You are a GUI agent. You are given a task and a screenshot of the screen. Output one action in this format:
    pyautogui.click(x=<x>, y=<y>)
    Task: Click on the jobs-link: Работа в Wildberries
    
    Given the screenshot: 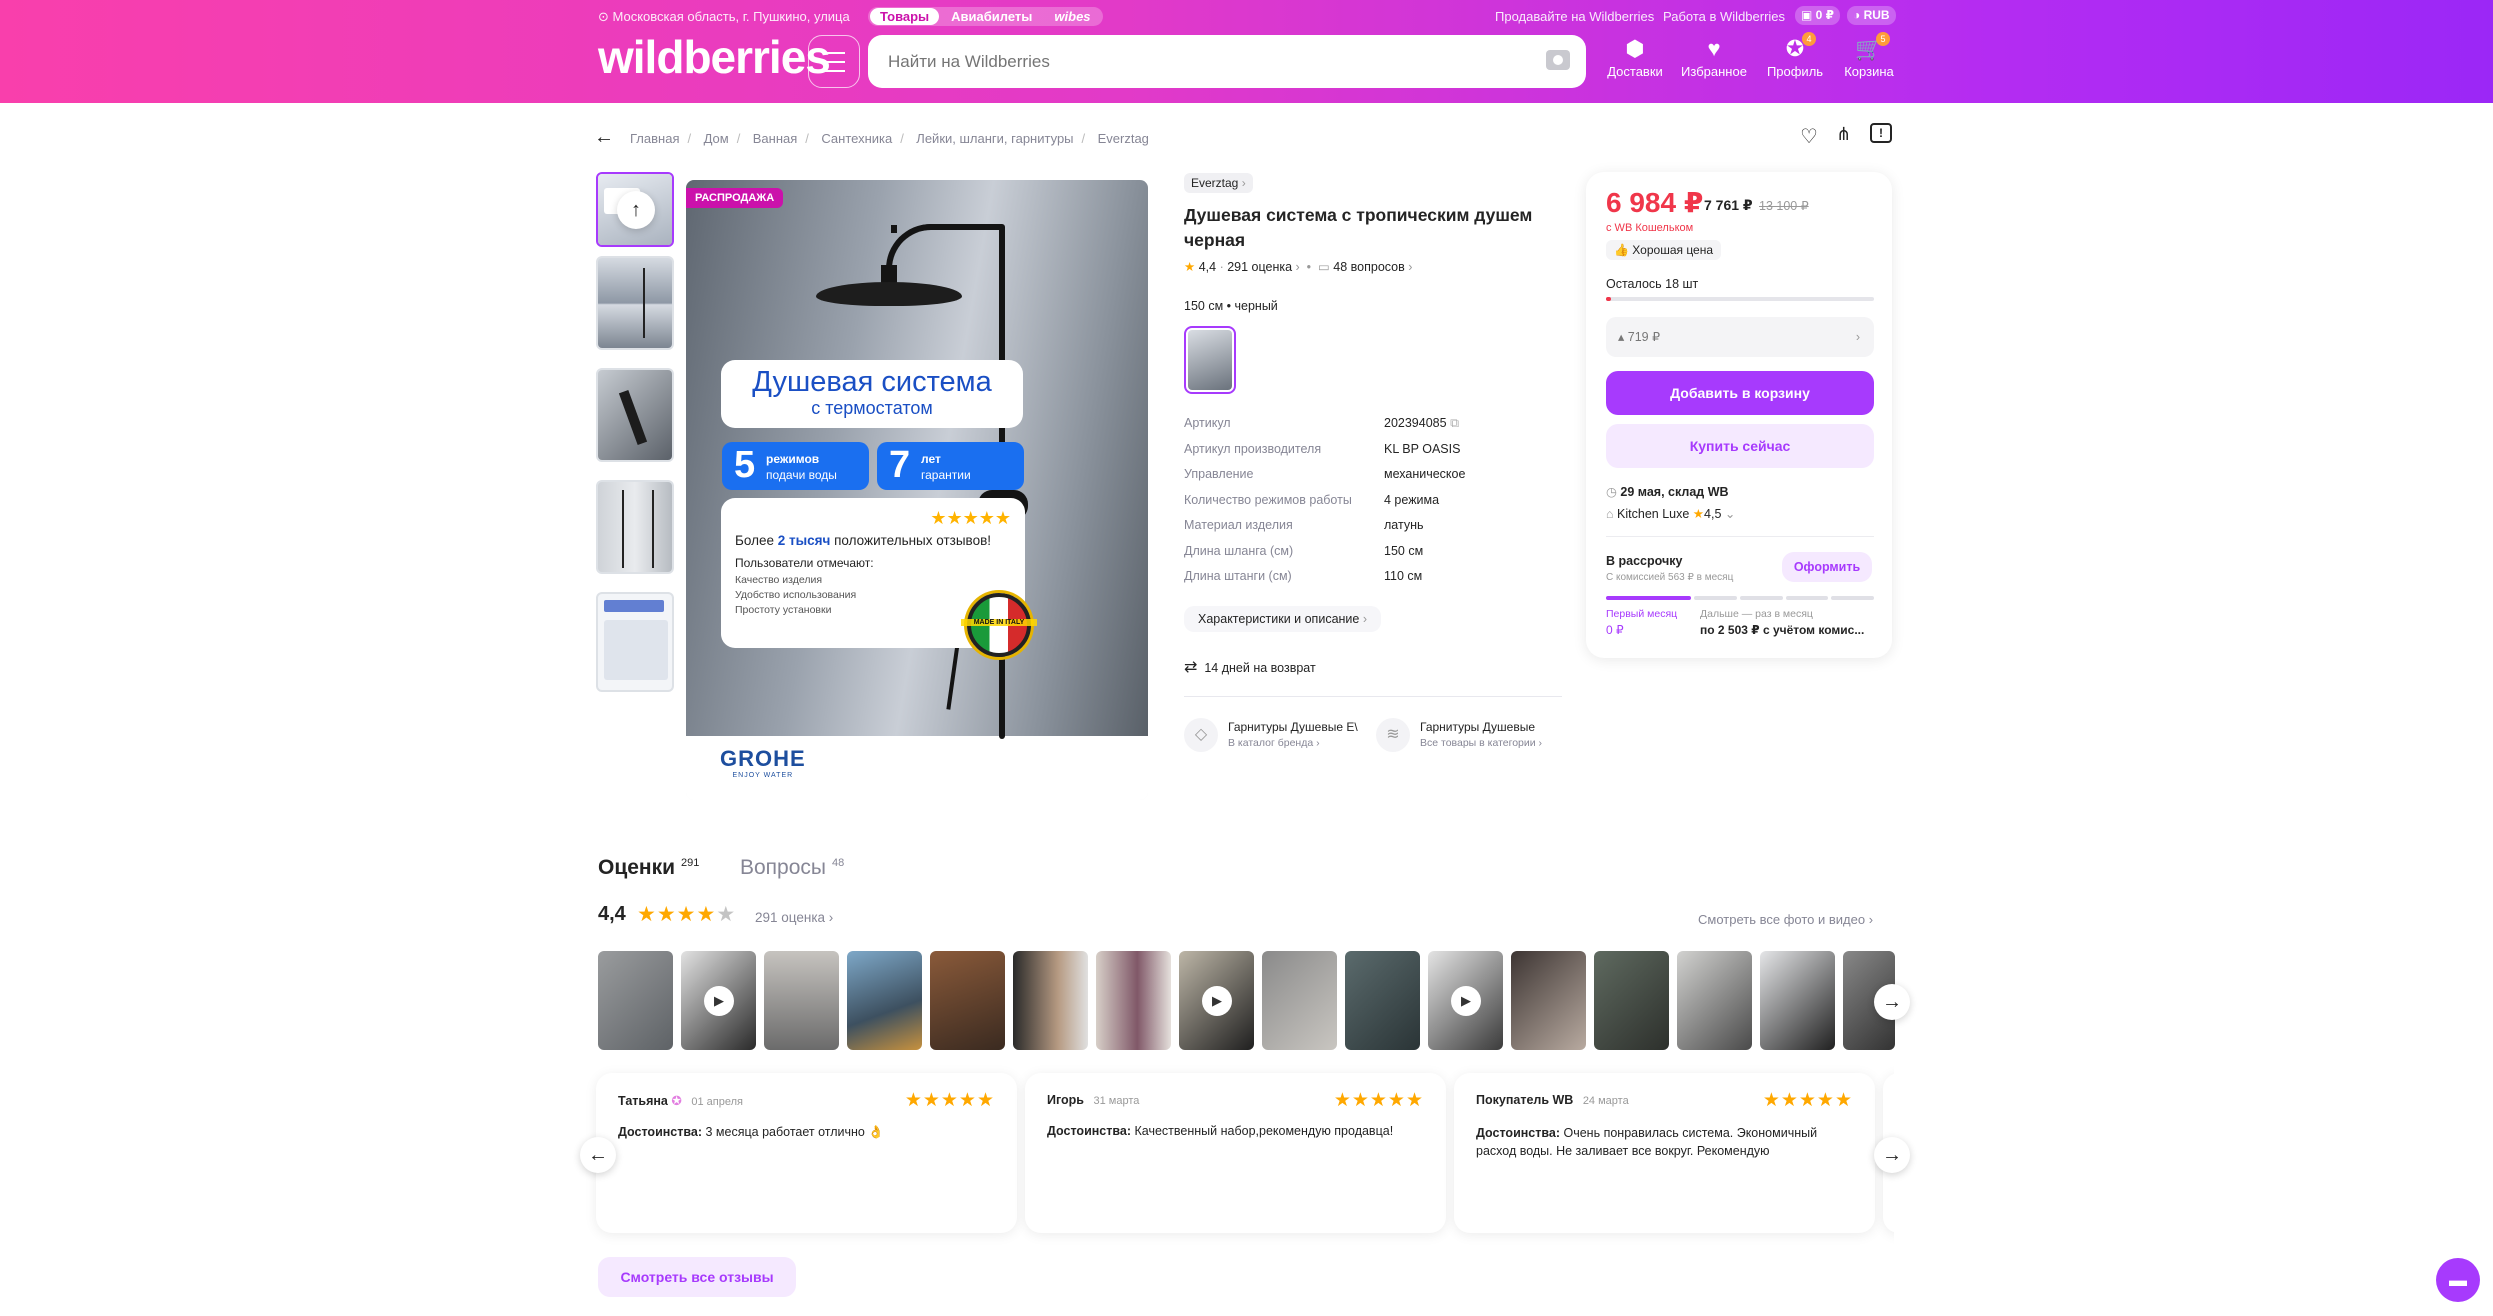 What is the action you would take?
    pyautogui.click(x=1724, y=16)
    